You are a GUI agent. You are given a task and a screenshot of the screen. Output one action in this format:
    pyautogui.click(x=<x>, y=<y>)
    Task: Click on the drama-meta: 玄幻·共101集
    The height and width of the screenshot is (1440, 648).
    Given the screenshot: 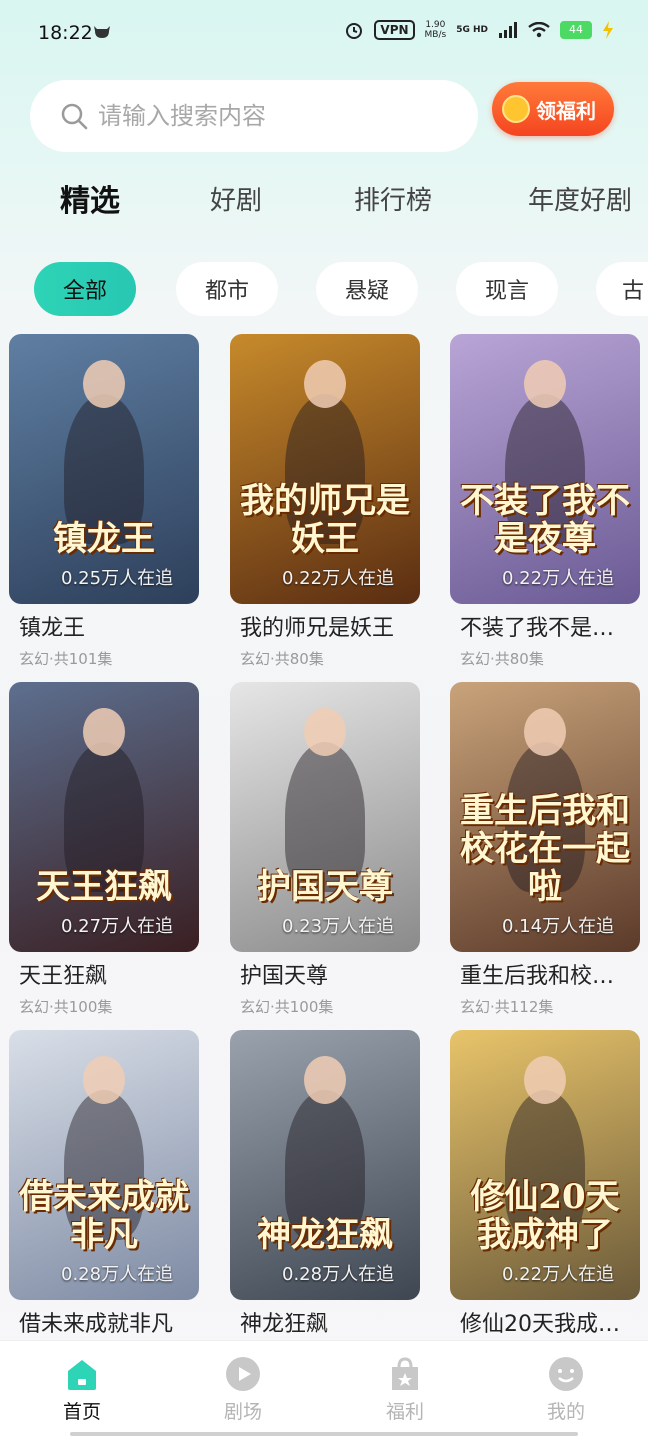 What is the action you would take?
    pyautogui.click(x=66, y=659)
    